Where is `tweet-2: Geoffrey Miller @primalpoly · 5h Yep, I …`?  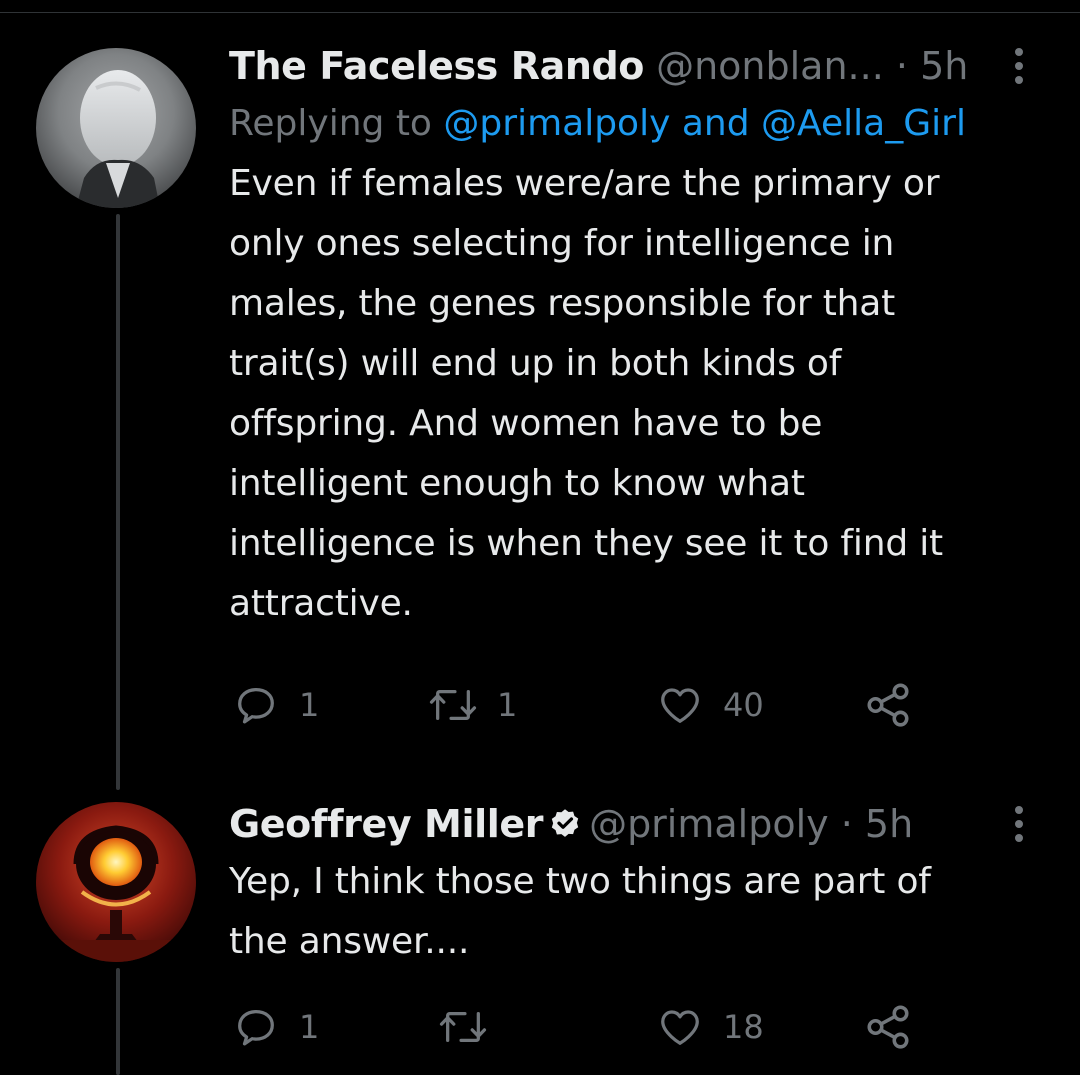
tweet-2: Geoffrey Miller @primalpoly · 5h Yep, I … is located at coordinates (639, 884).